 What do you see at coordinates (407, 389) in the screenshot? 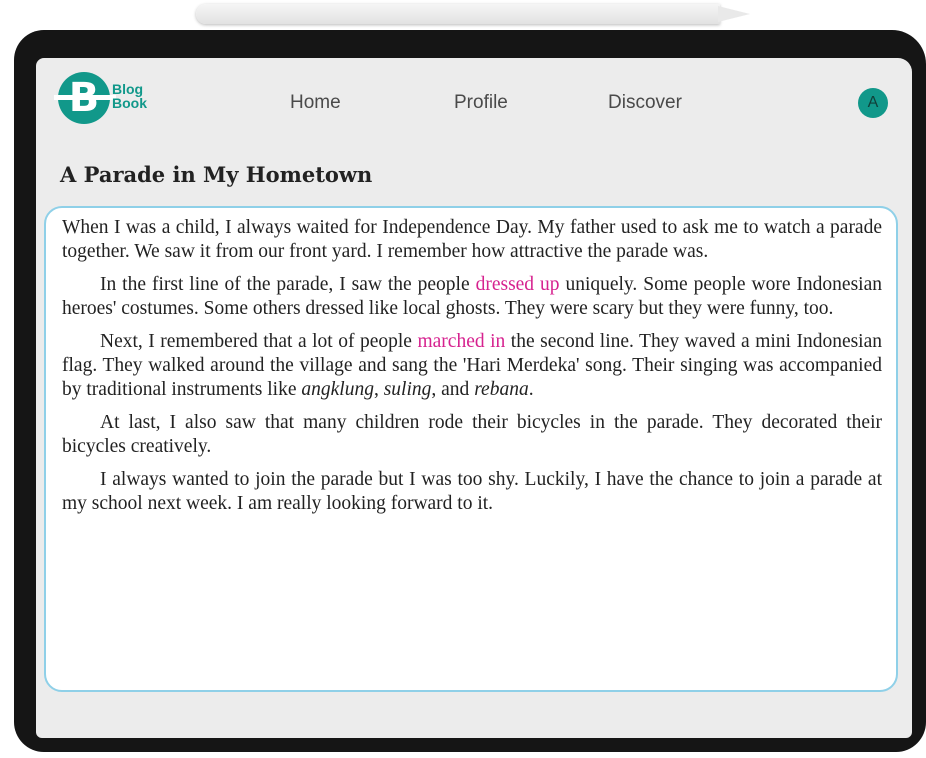
I see `instrument-suling: suling` at bounding box center [407, 389].